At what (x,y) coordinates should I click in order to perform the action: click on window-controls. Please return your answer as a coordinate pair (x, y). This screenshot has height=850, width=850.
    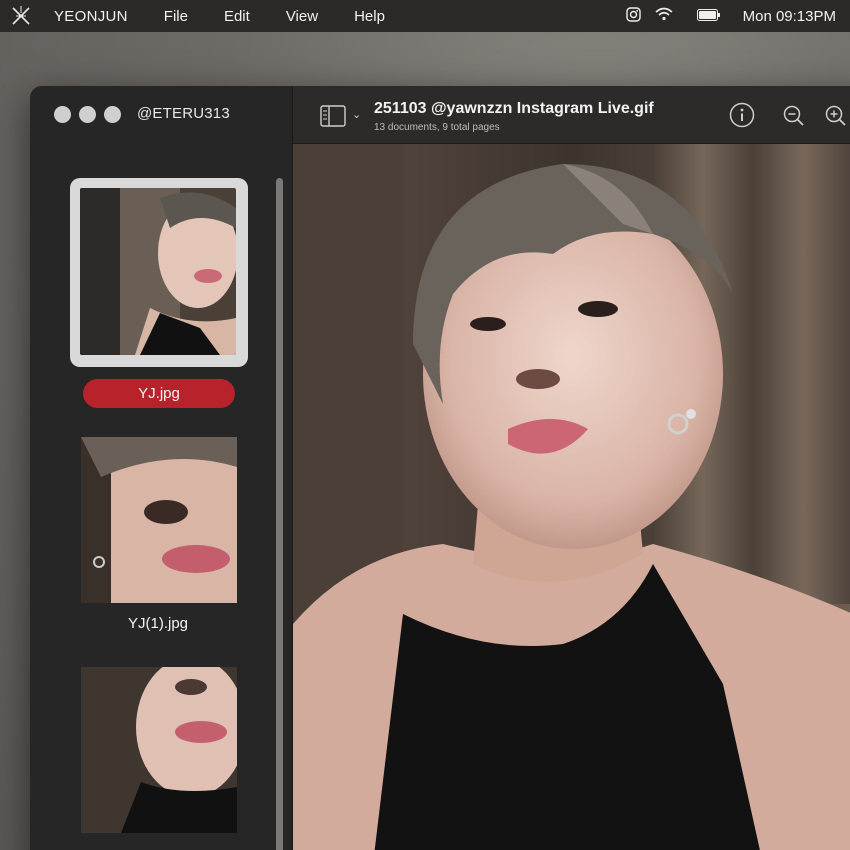
    Looking at the image, I should click on (87, 114).